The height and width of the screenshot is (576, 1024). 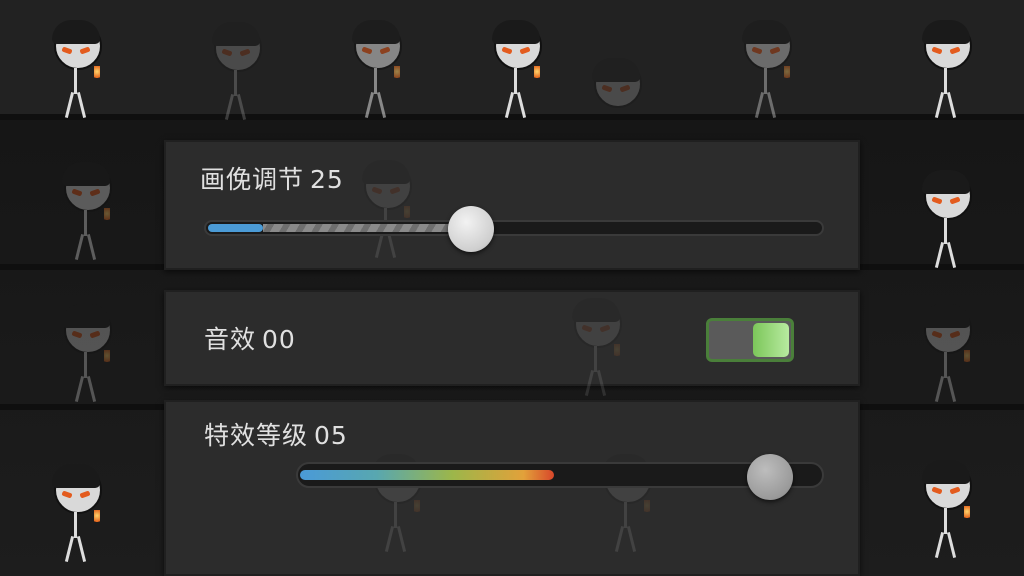 I want to click on picture-quality-slider-track, so click(x=514, y=228).